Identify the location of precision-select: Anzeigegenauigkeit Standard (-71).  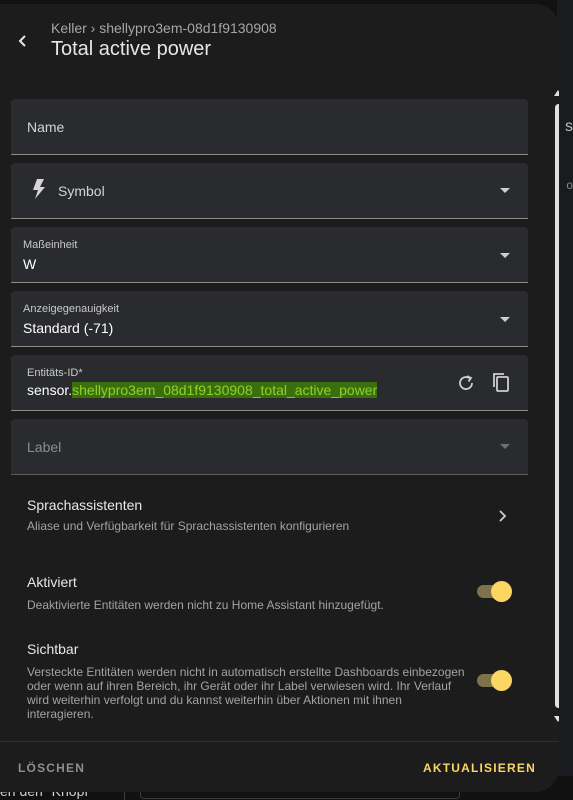
(269, 319).